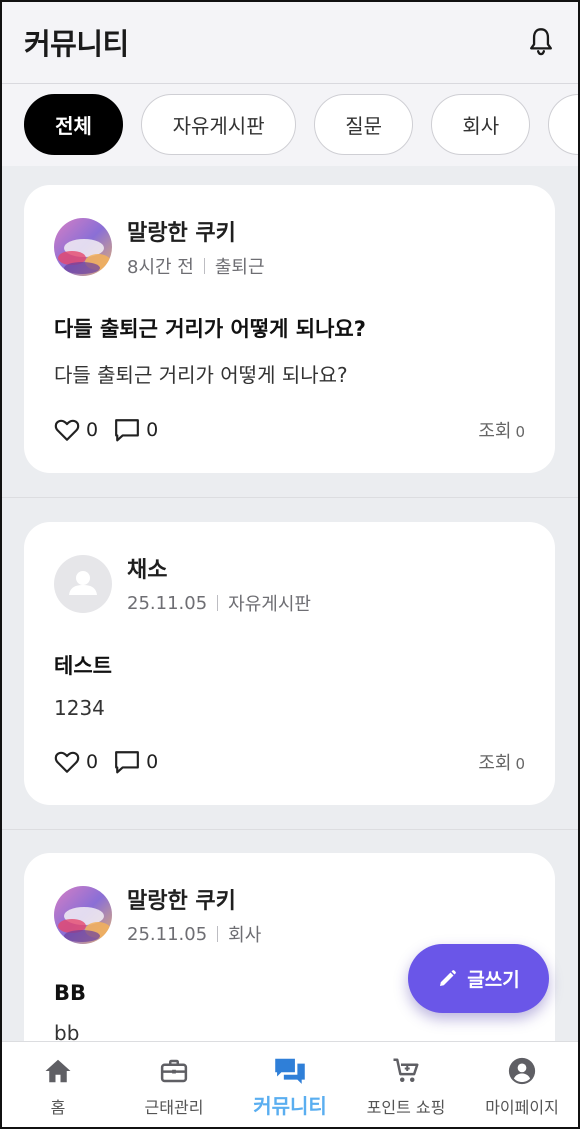  I want to click on post-body: 1234, so click(79, 708).